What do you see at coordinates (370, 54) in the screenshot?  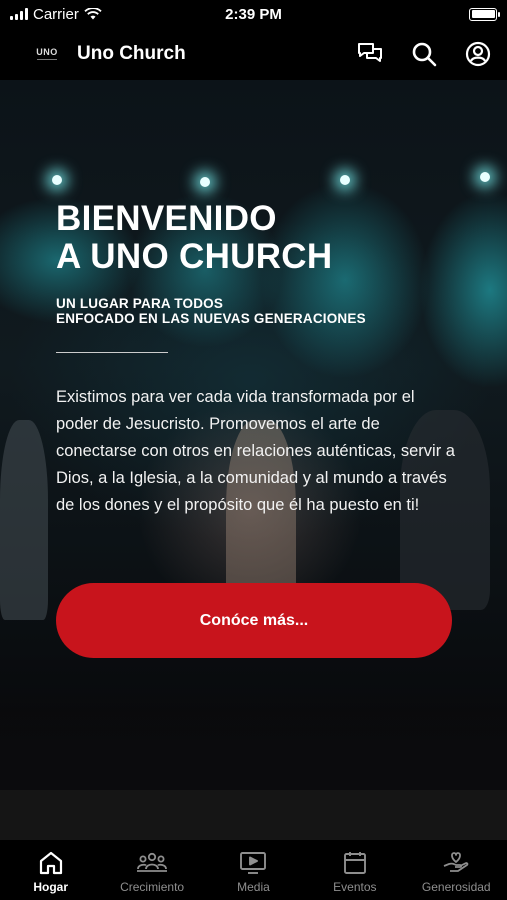 I see `chat-icon` at bounding box center [370, 54].